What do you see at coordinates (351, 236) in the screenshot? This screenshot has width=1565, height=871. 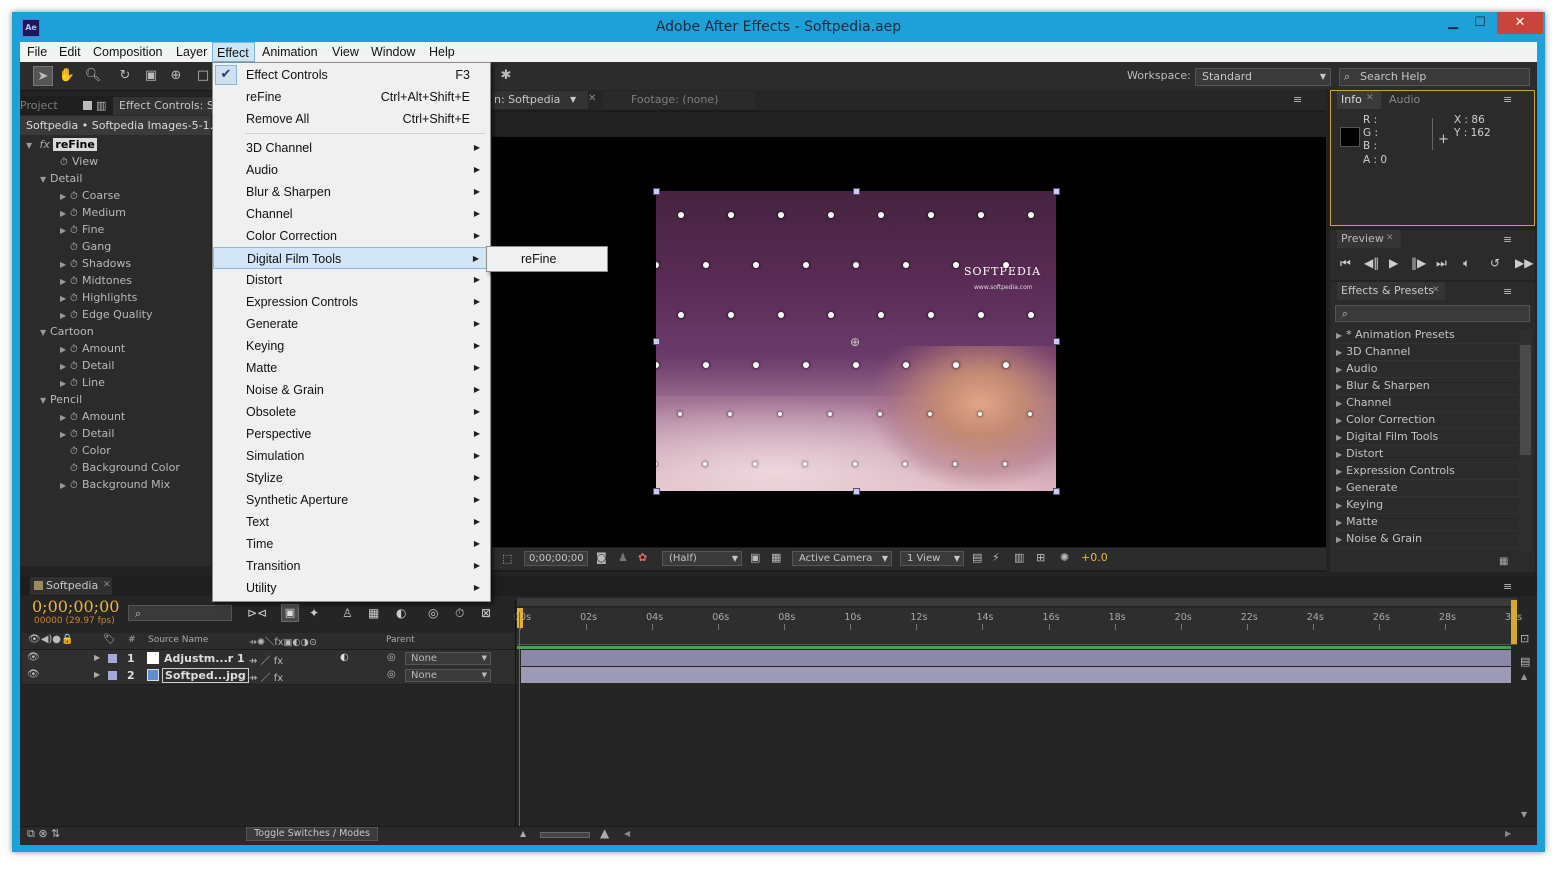 I see `menu-item-category: Color Correction ▶` at bounding box center [351, 236].